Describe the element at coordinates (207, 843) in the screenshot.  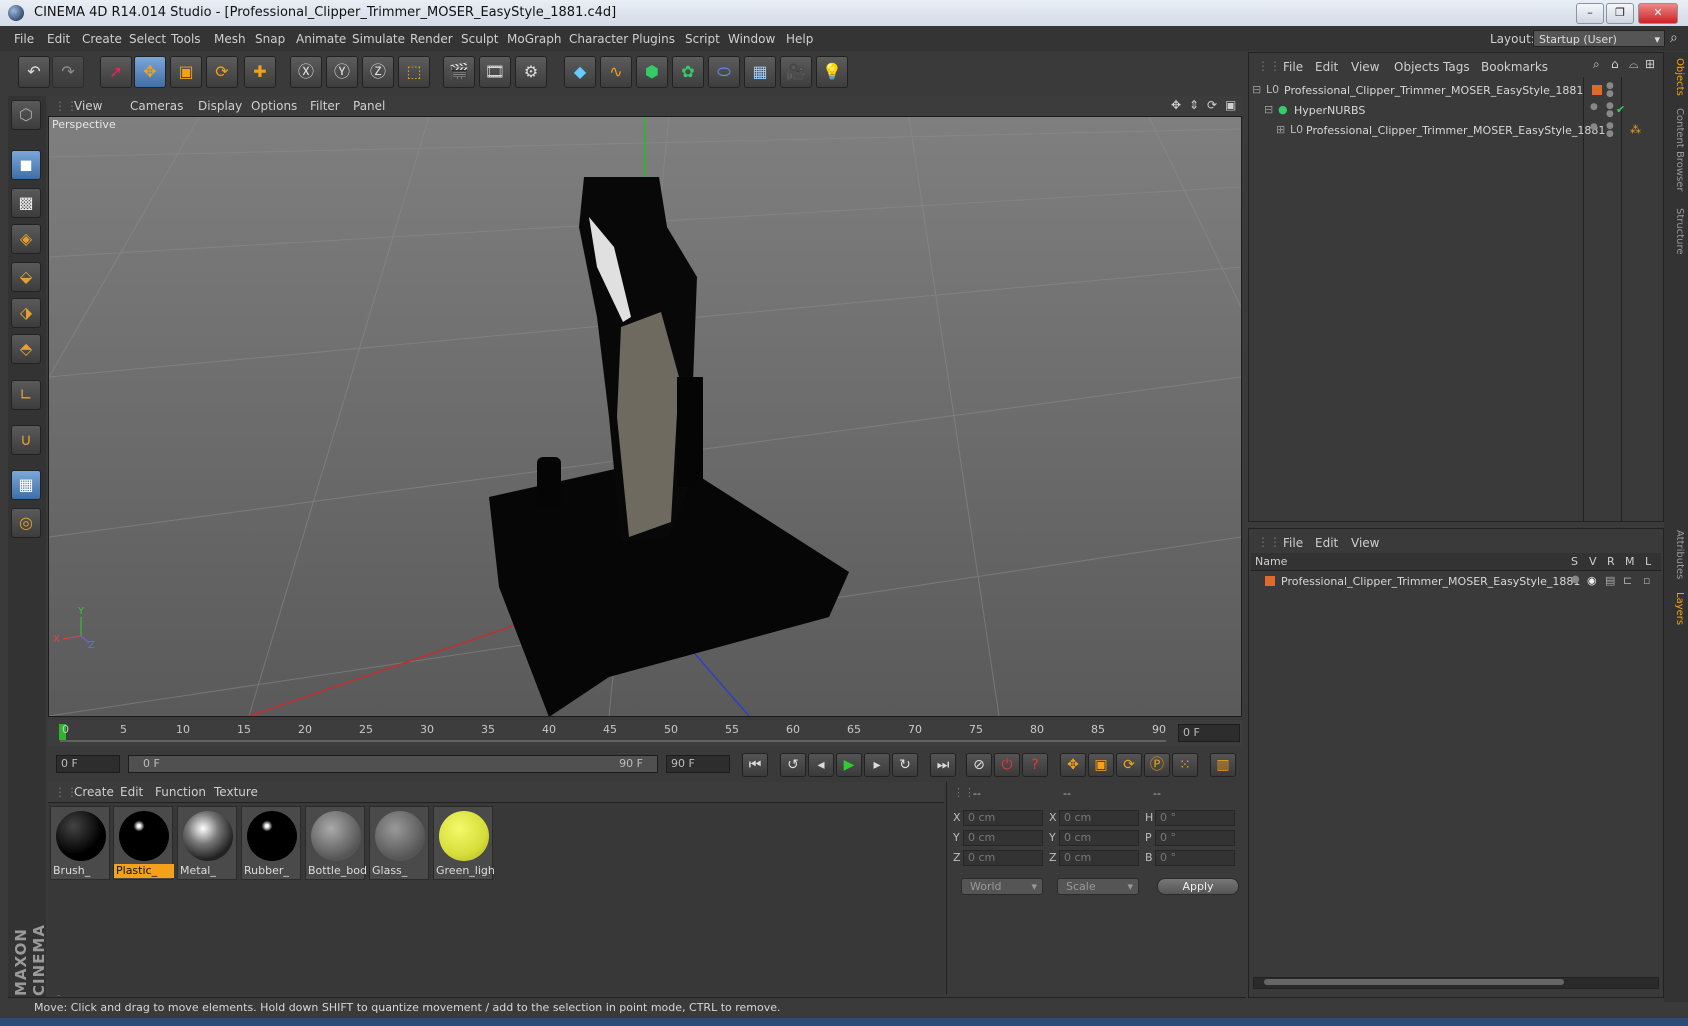
I see `material-metal: Metal_` at that location.